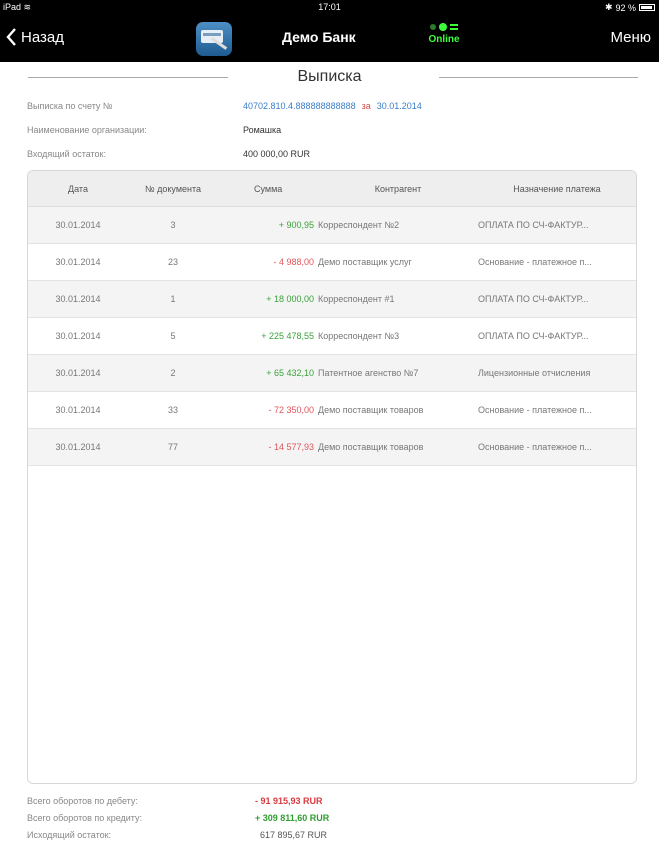  What do you see at coordinates (85, 818) in the screenshot?
I see `credit-total-label: Всего оборотов по кредиту:` at bounding box center [85, 818].